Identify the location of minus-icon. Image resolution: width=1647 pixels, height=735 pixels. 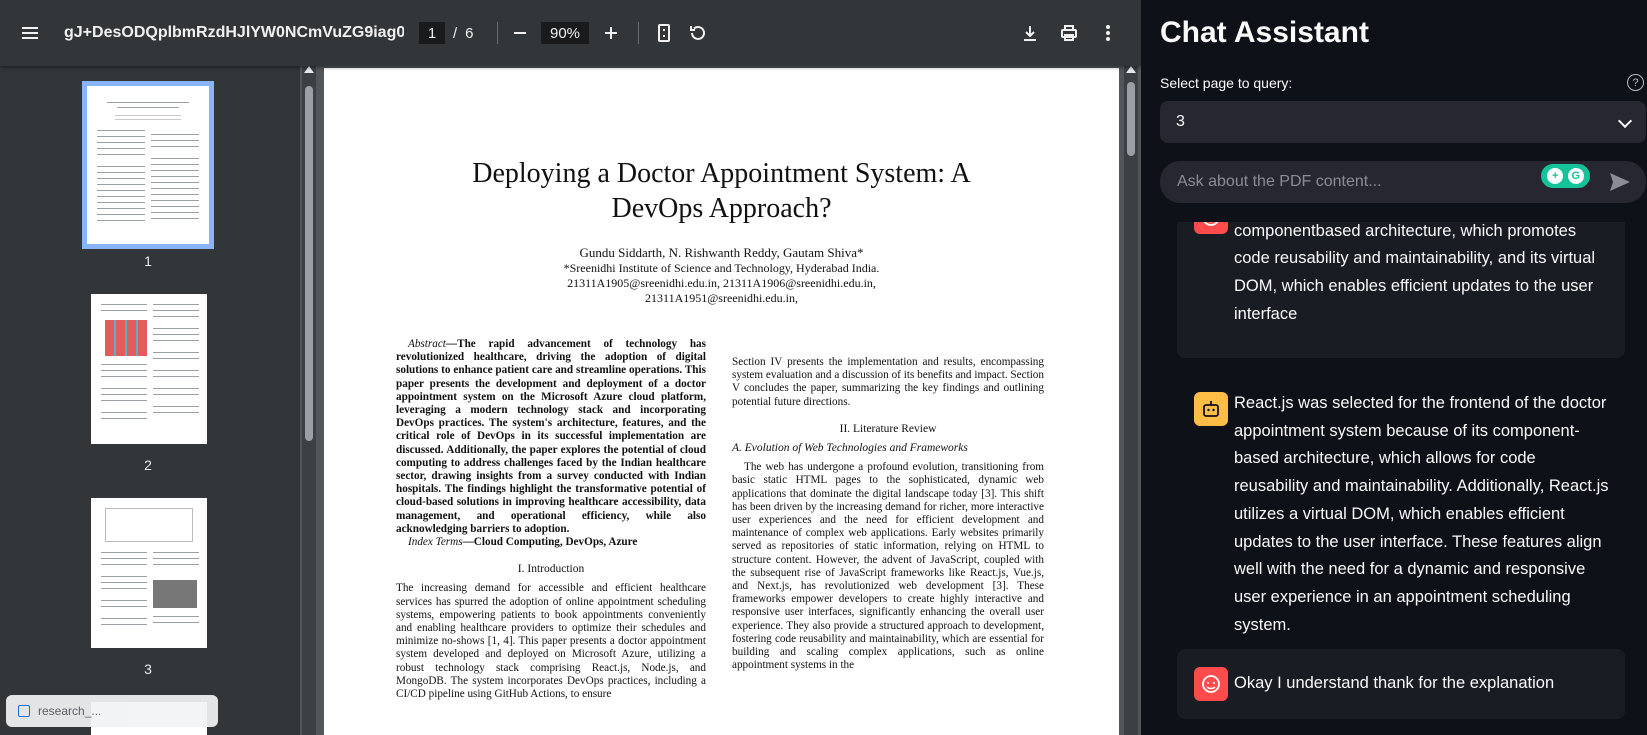
(520, 33).